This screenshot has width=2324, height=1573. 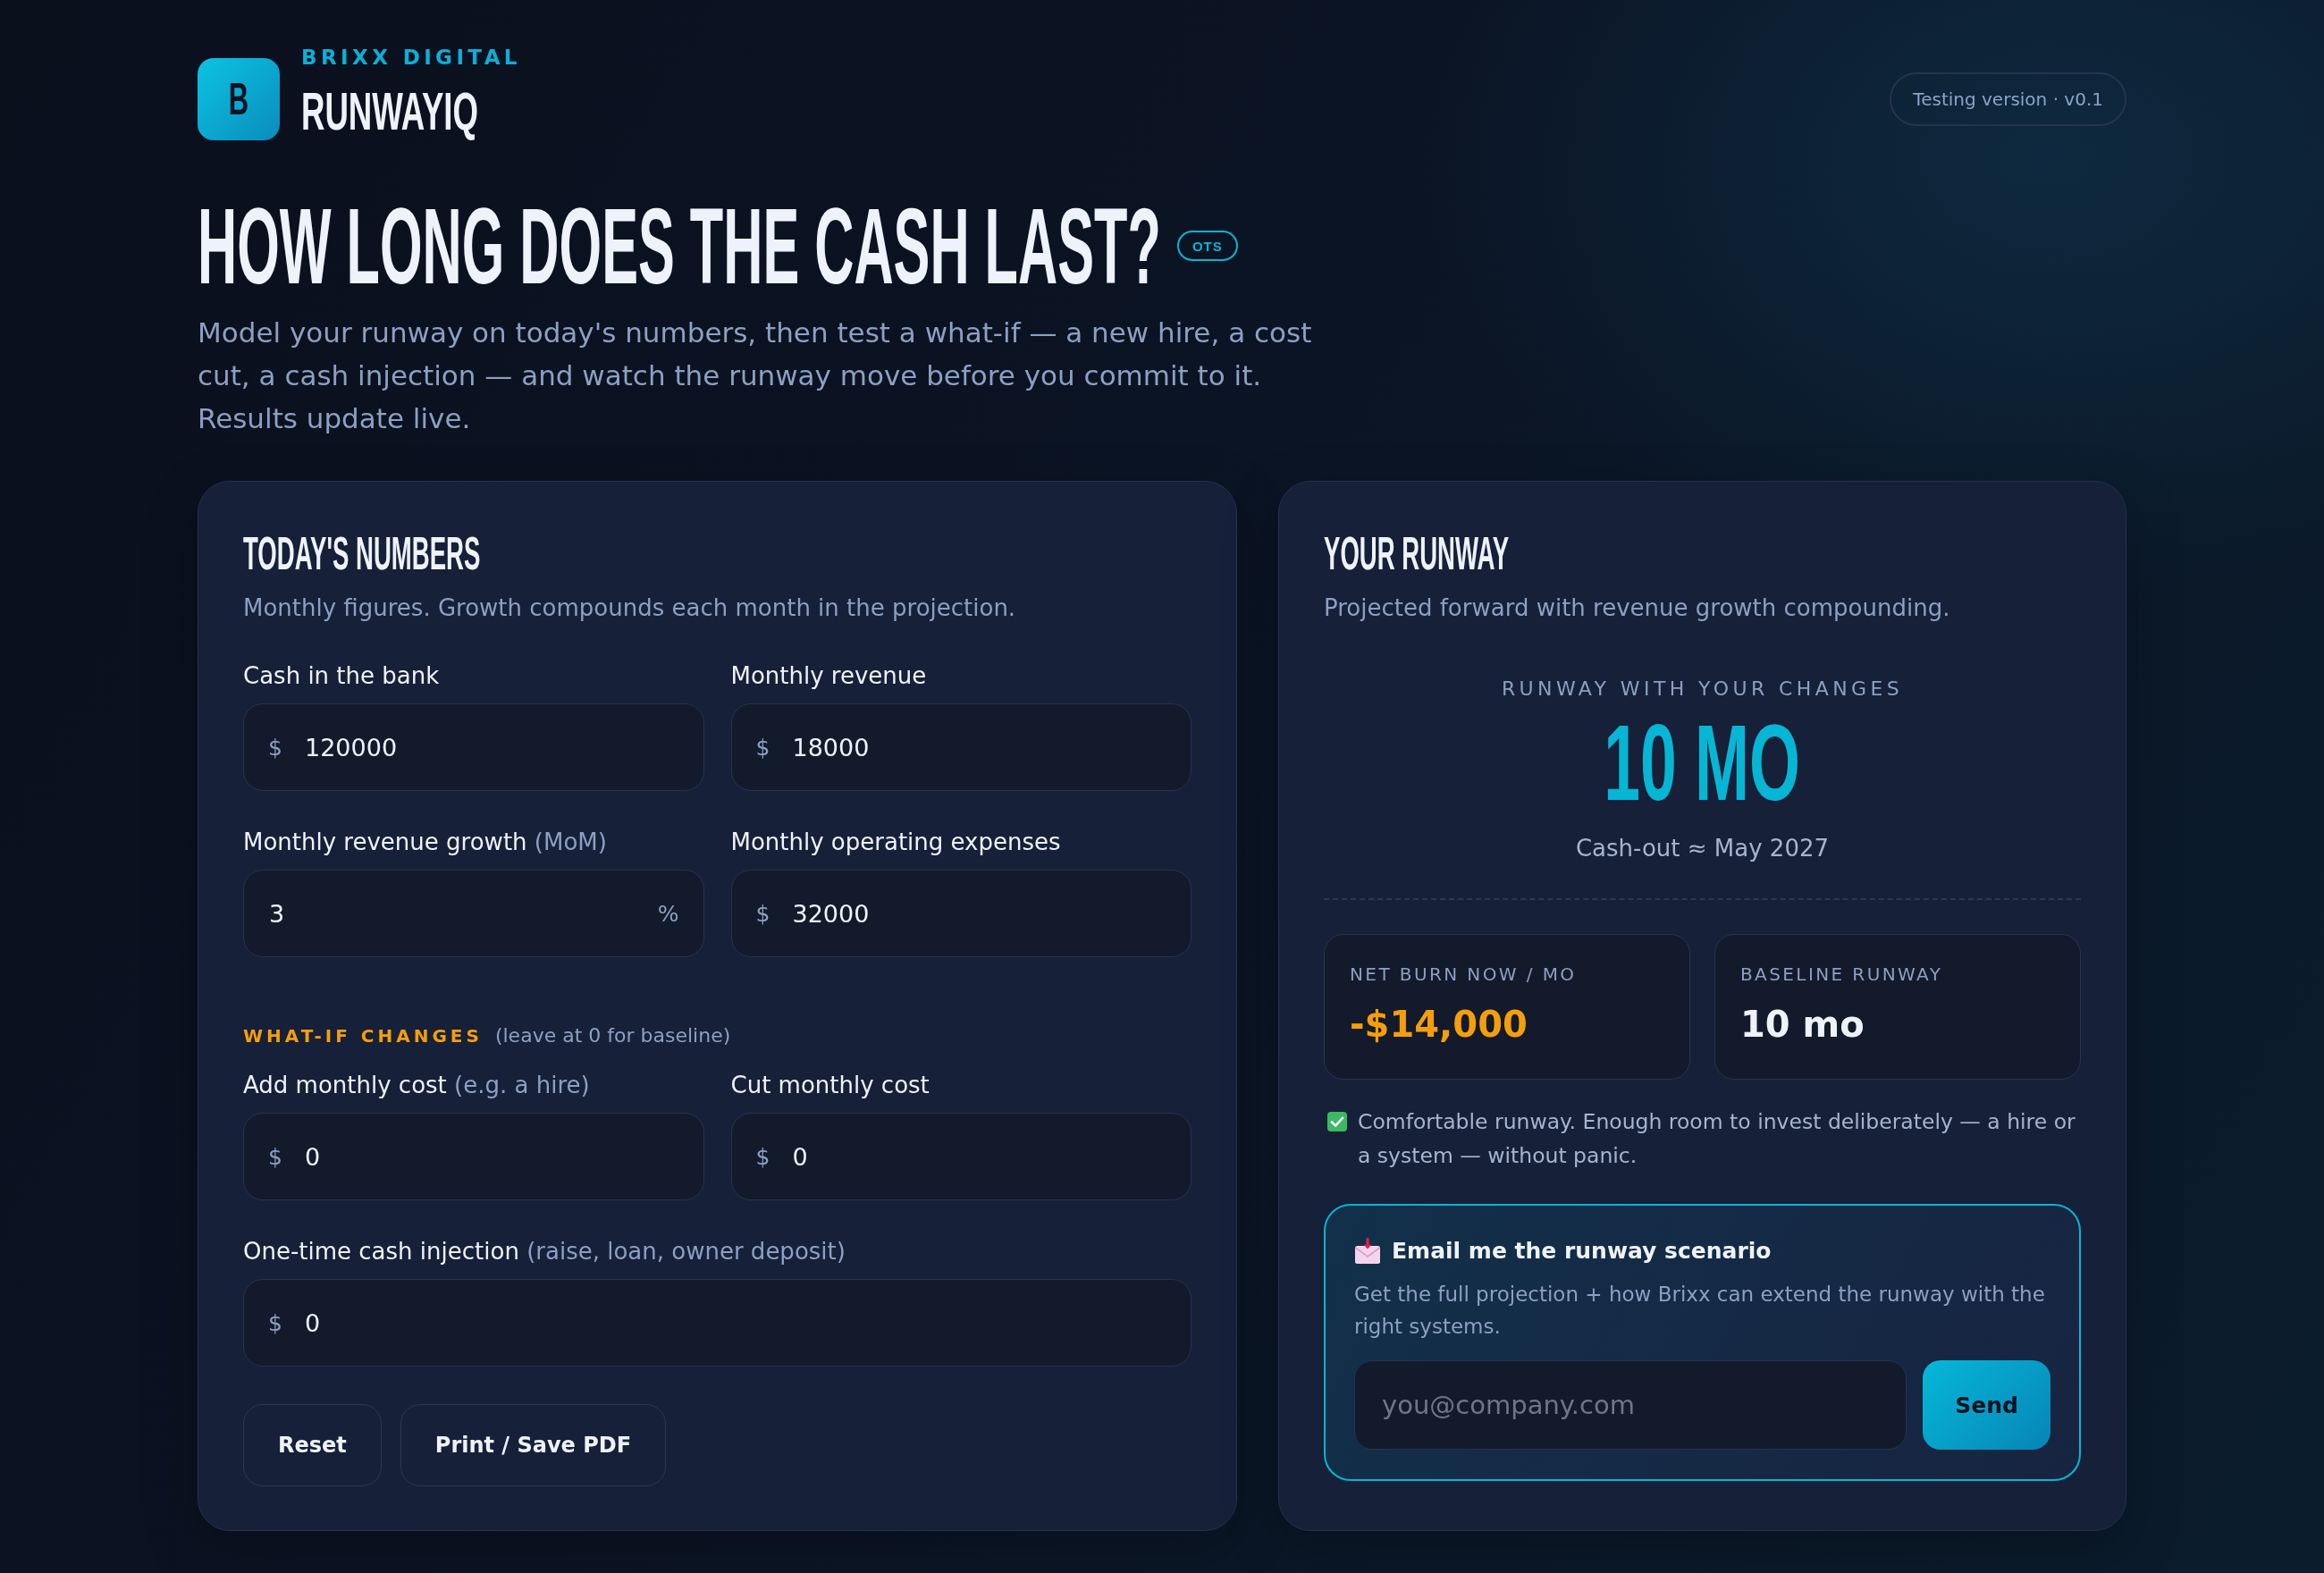 I want to click on envelope-icon, so click(x=1367, y=1251).